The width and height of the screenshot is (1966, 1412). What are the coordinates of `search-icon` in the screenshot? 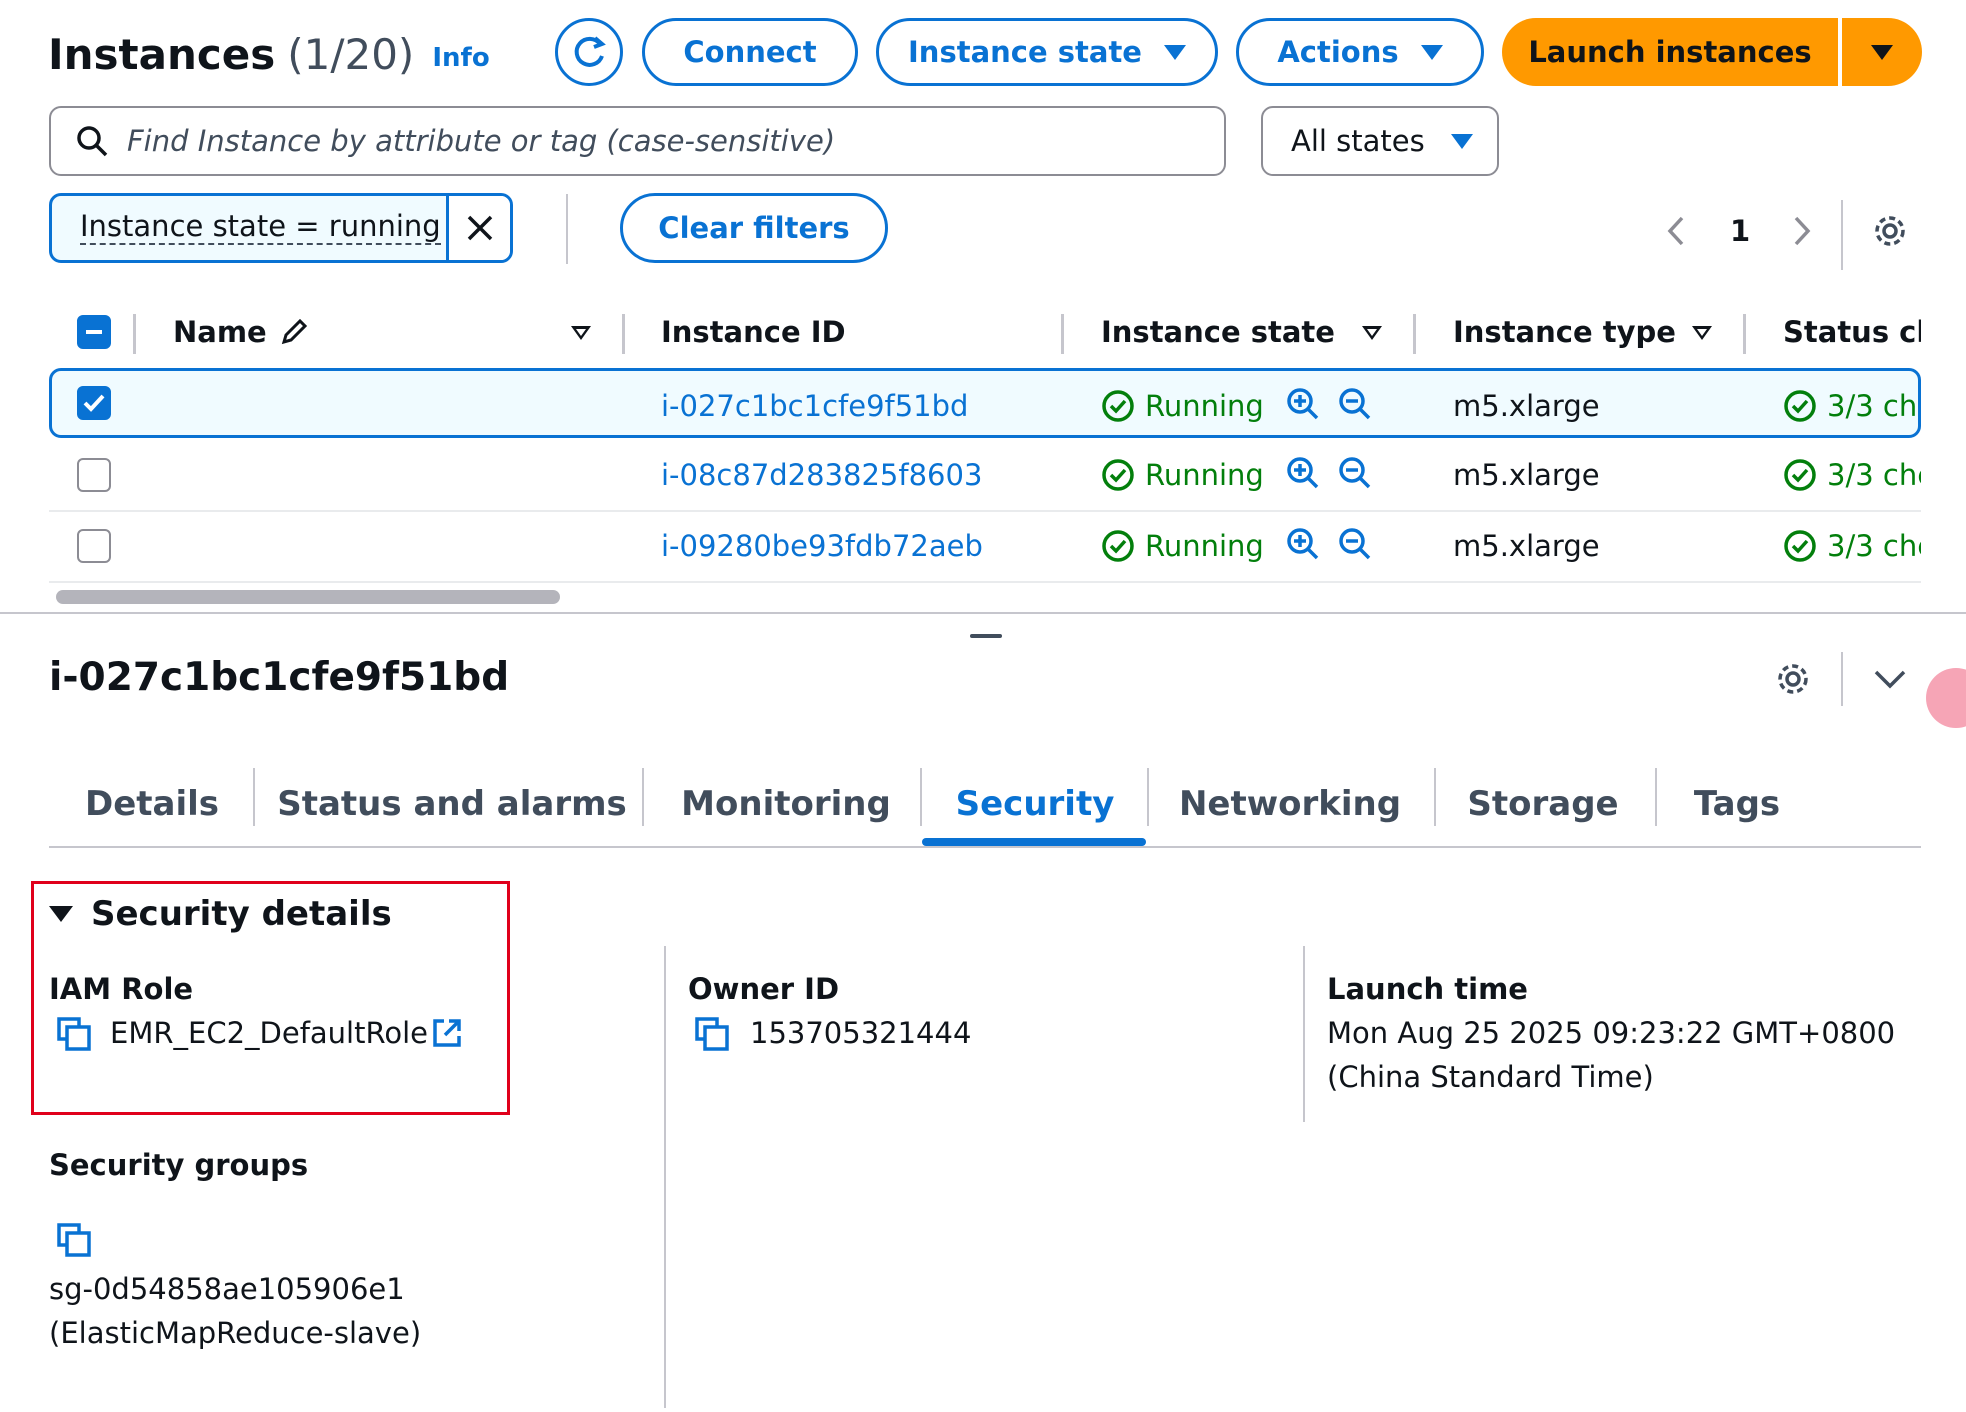 It's located at (92, 141).